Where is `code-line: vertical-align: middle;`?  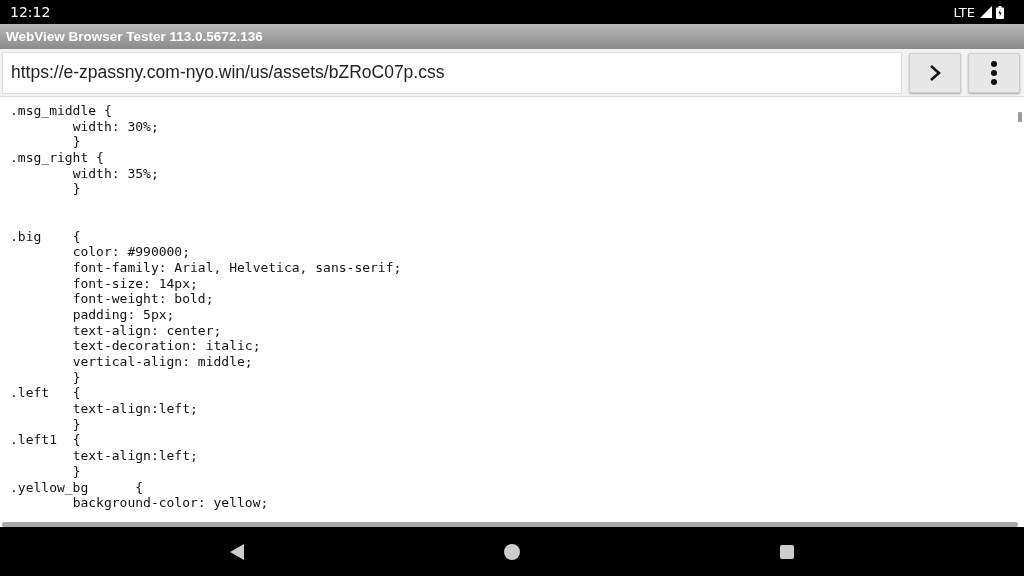
code-line: vertical-align: middle; is located at coordinates (162, 362).